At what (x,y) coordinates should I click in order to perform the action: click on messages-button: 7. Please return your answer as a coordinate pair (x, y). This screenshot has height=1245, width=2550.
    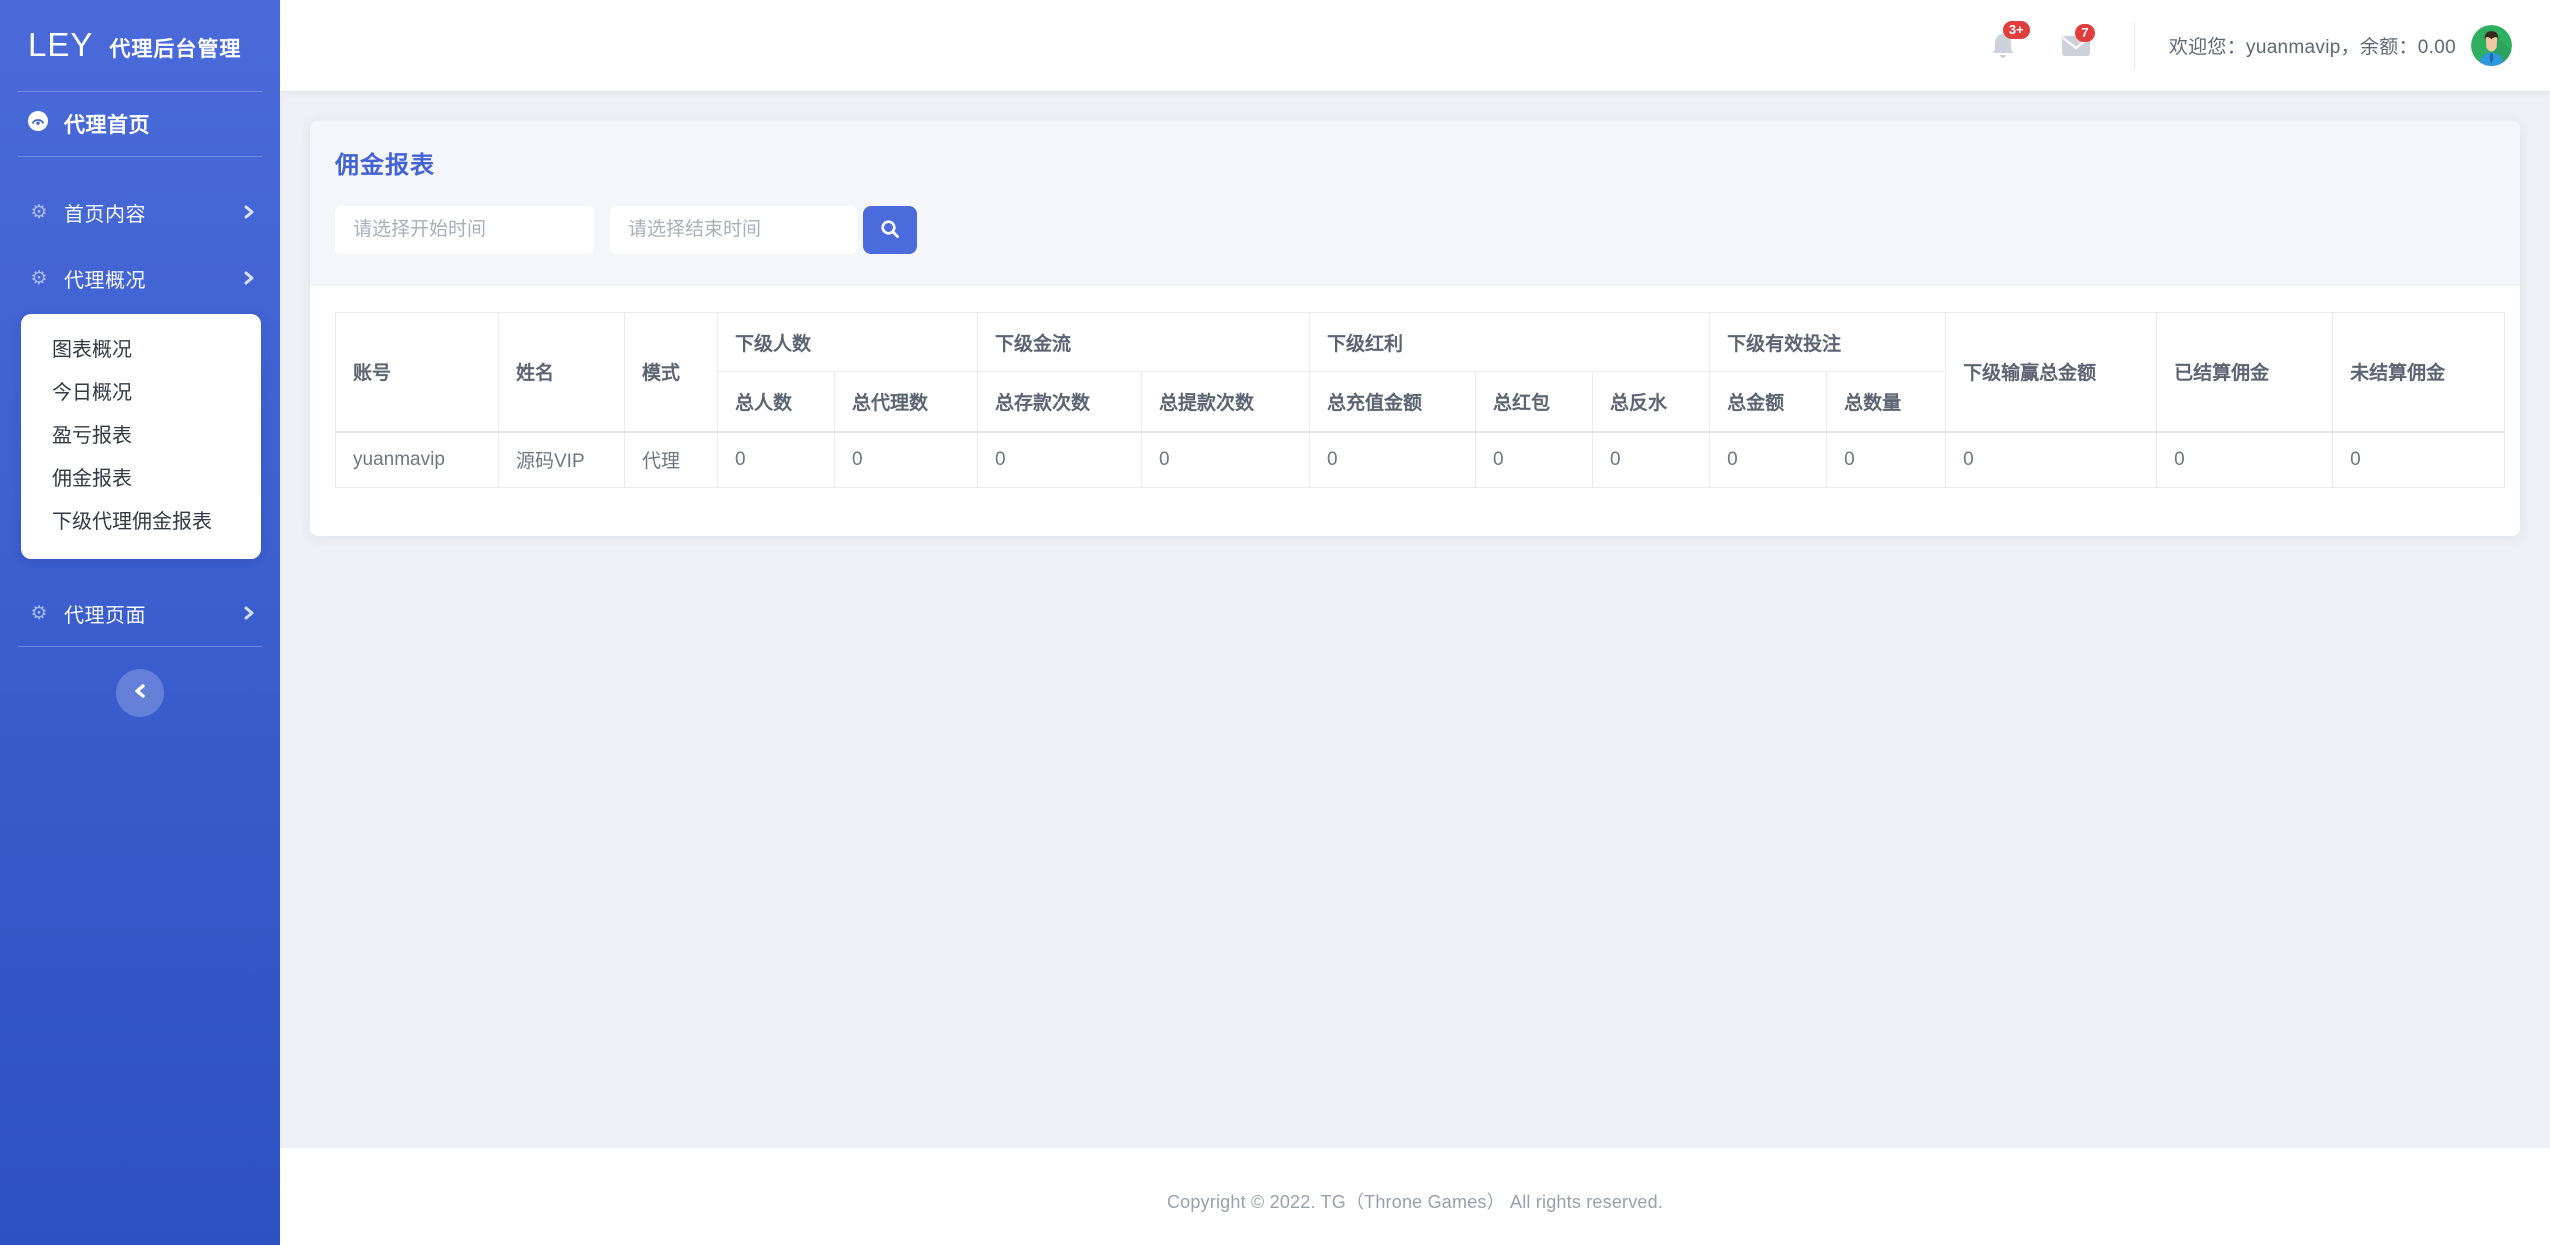
    Looking at the image, I should click on (2077, 41).